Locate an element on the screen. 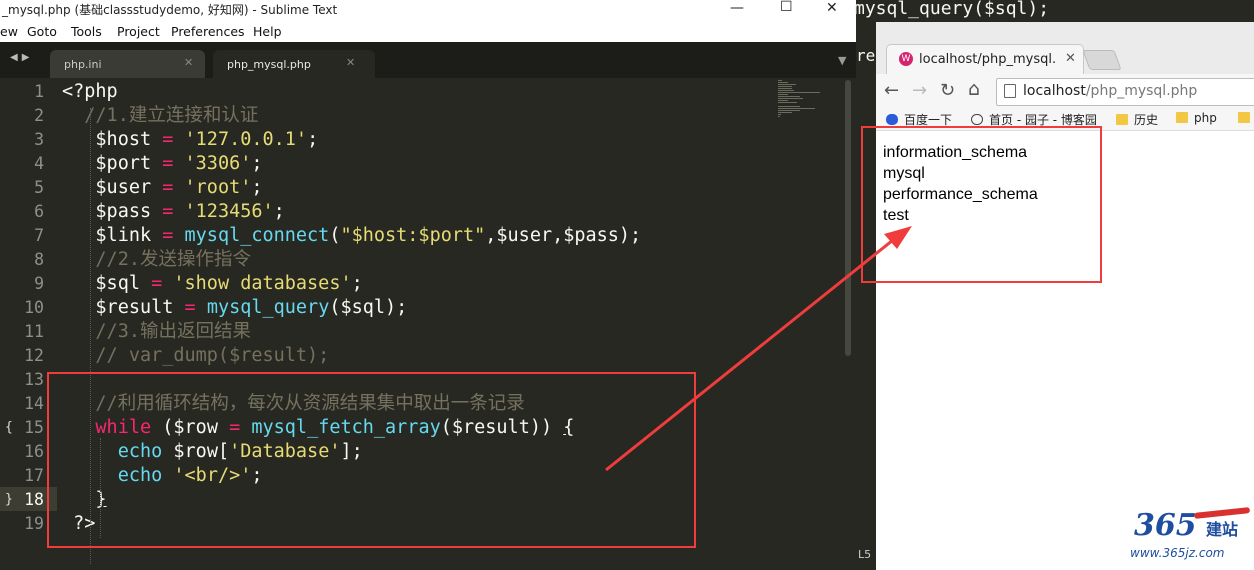  site-logo: 365 建站 www.365jz.com is located at coordinates (1191, 537).